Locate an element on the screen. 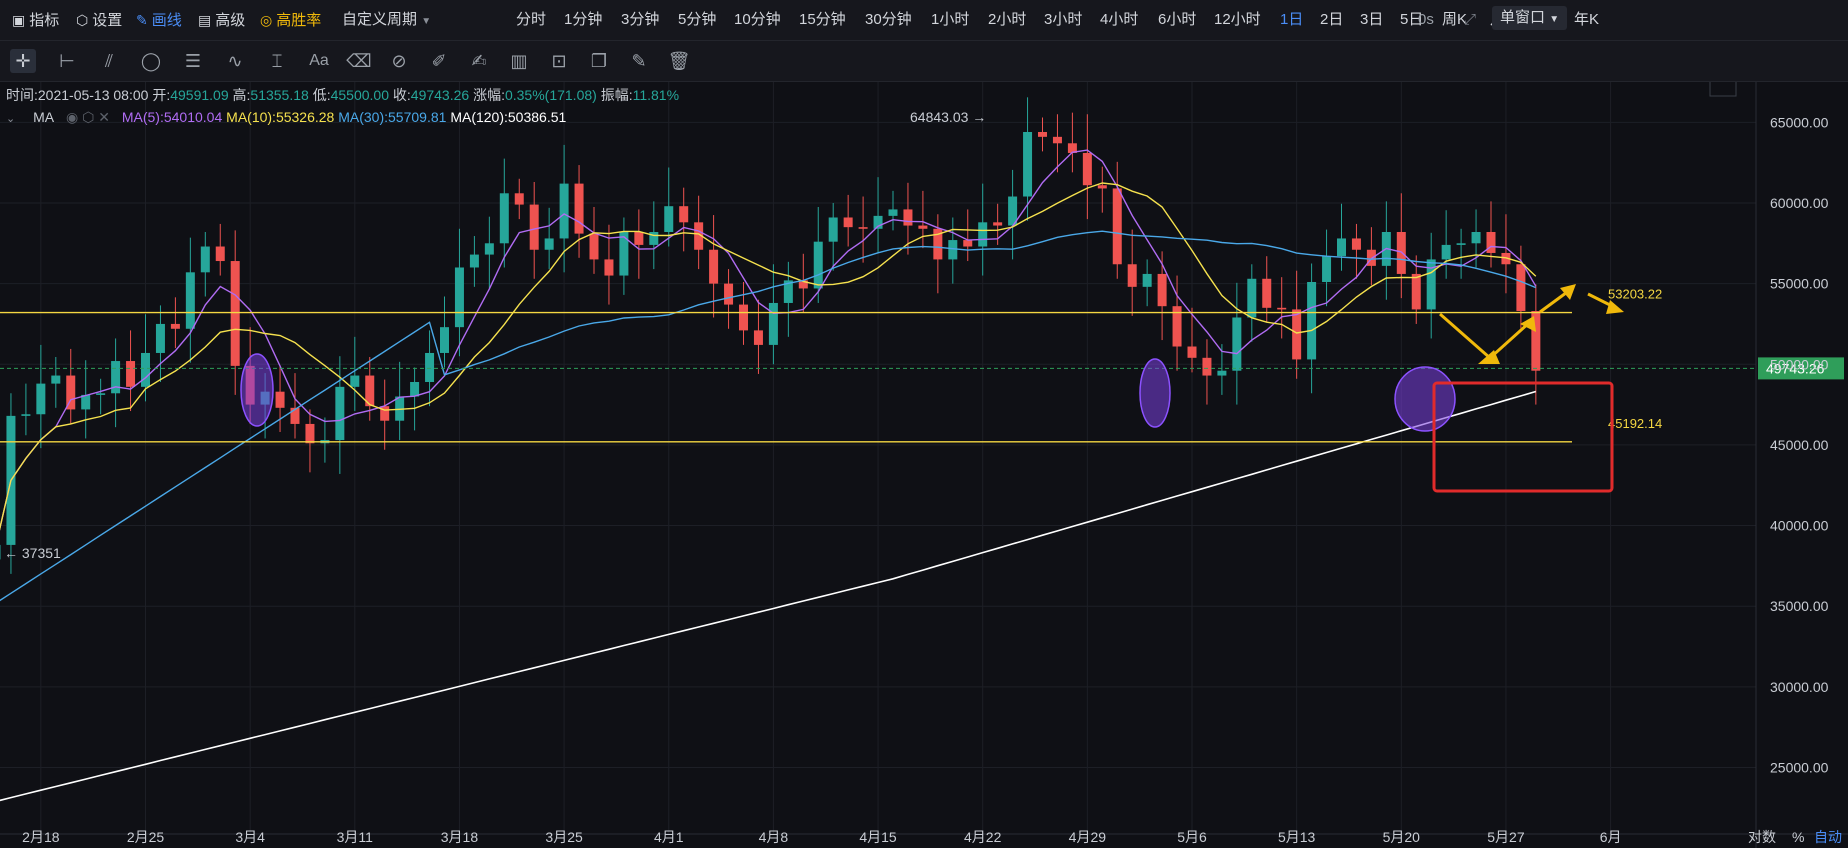  time-axis-label: 4月22 is located at coordinates (983, 837).